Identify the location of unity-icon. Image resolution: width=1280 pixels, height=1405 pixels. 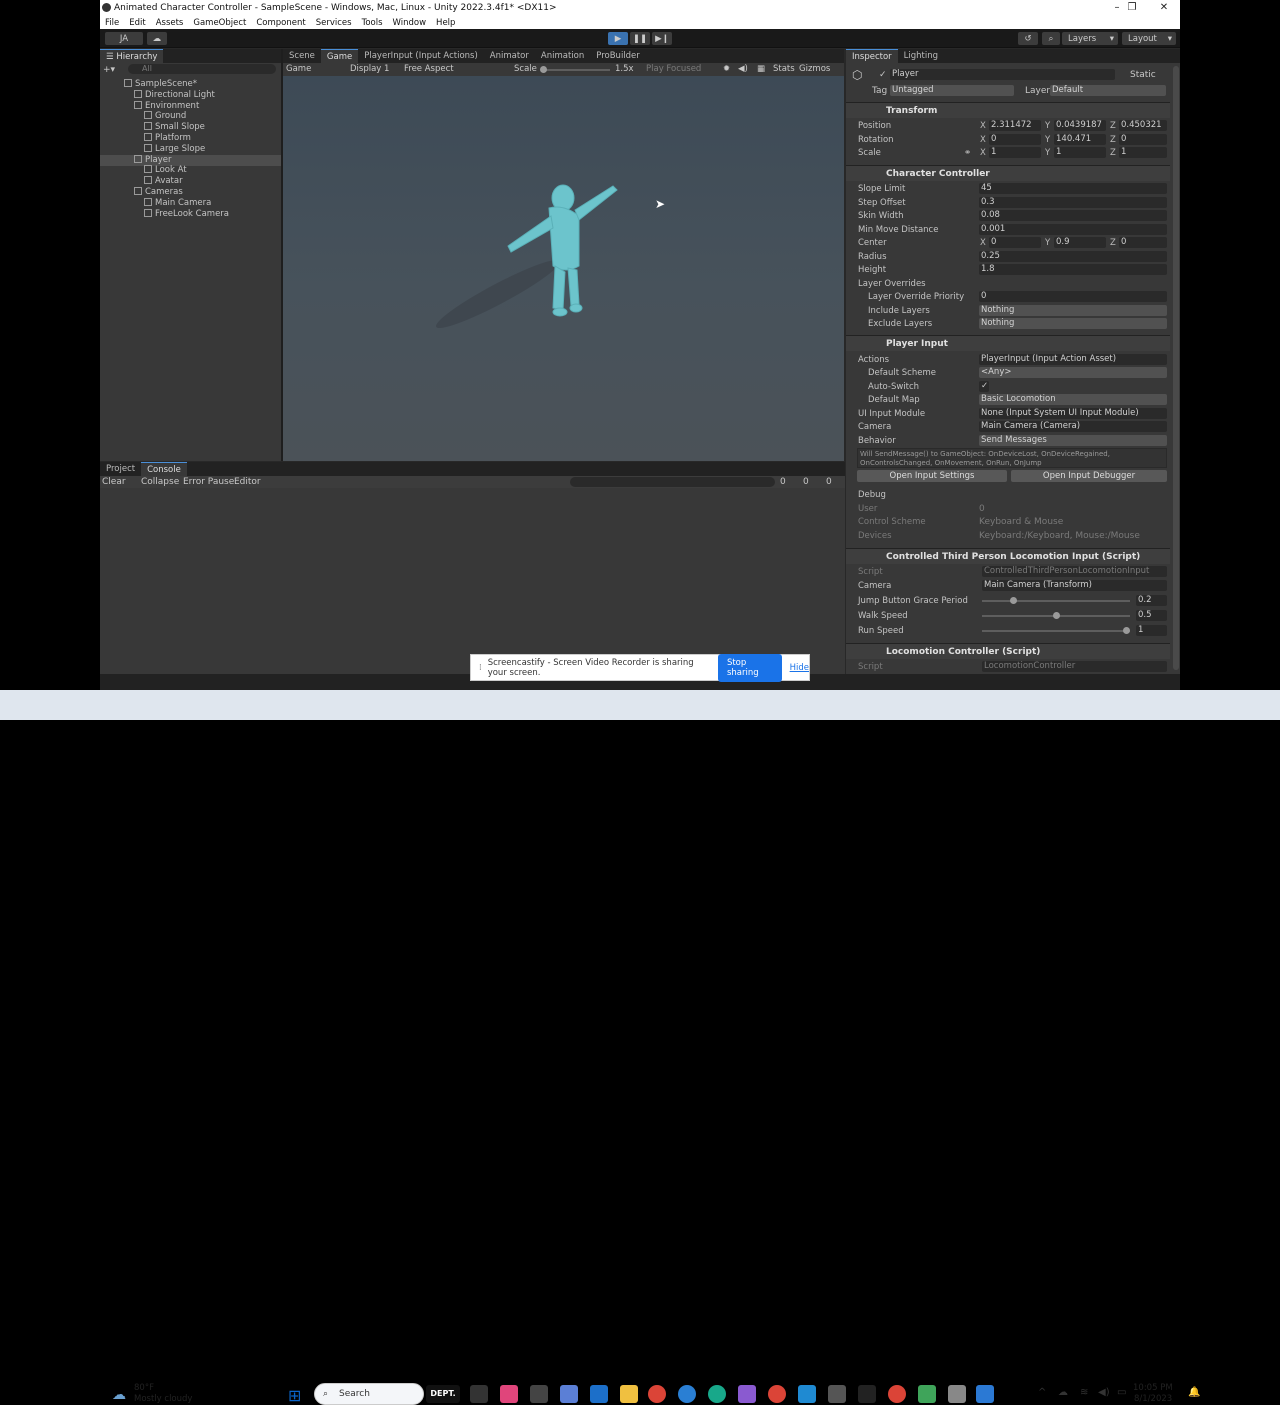
(867, 1394).